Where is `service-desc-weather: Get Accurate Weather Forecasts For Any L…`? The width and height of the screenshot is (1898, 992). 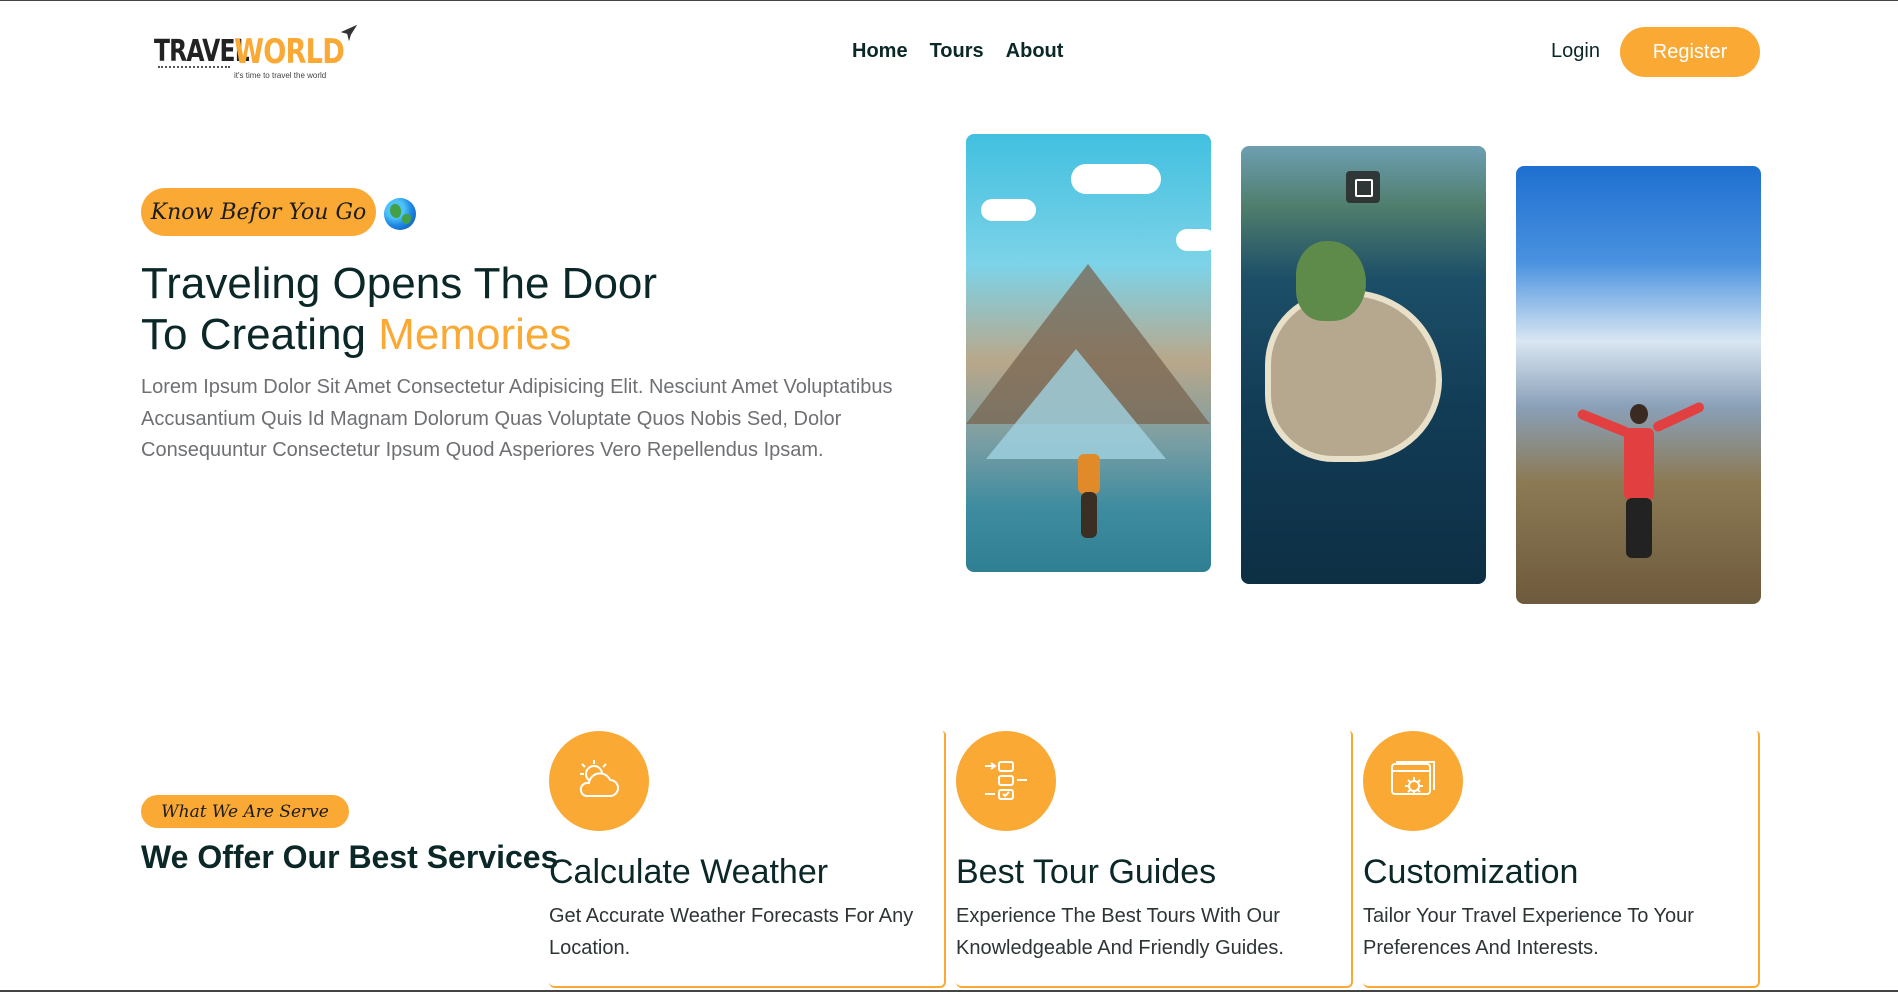
service-desc-weather: Get Accurate Weather Forecasts For Any L… is located at coordinates (731, 932).